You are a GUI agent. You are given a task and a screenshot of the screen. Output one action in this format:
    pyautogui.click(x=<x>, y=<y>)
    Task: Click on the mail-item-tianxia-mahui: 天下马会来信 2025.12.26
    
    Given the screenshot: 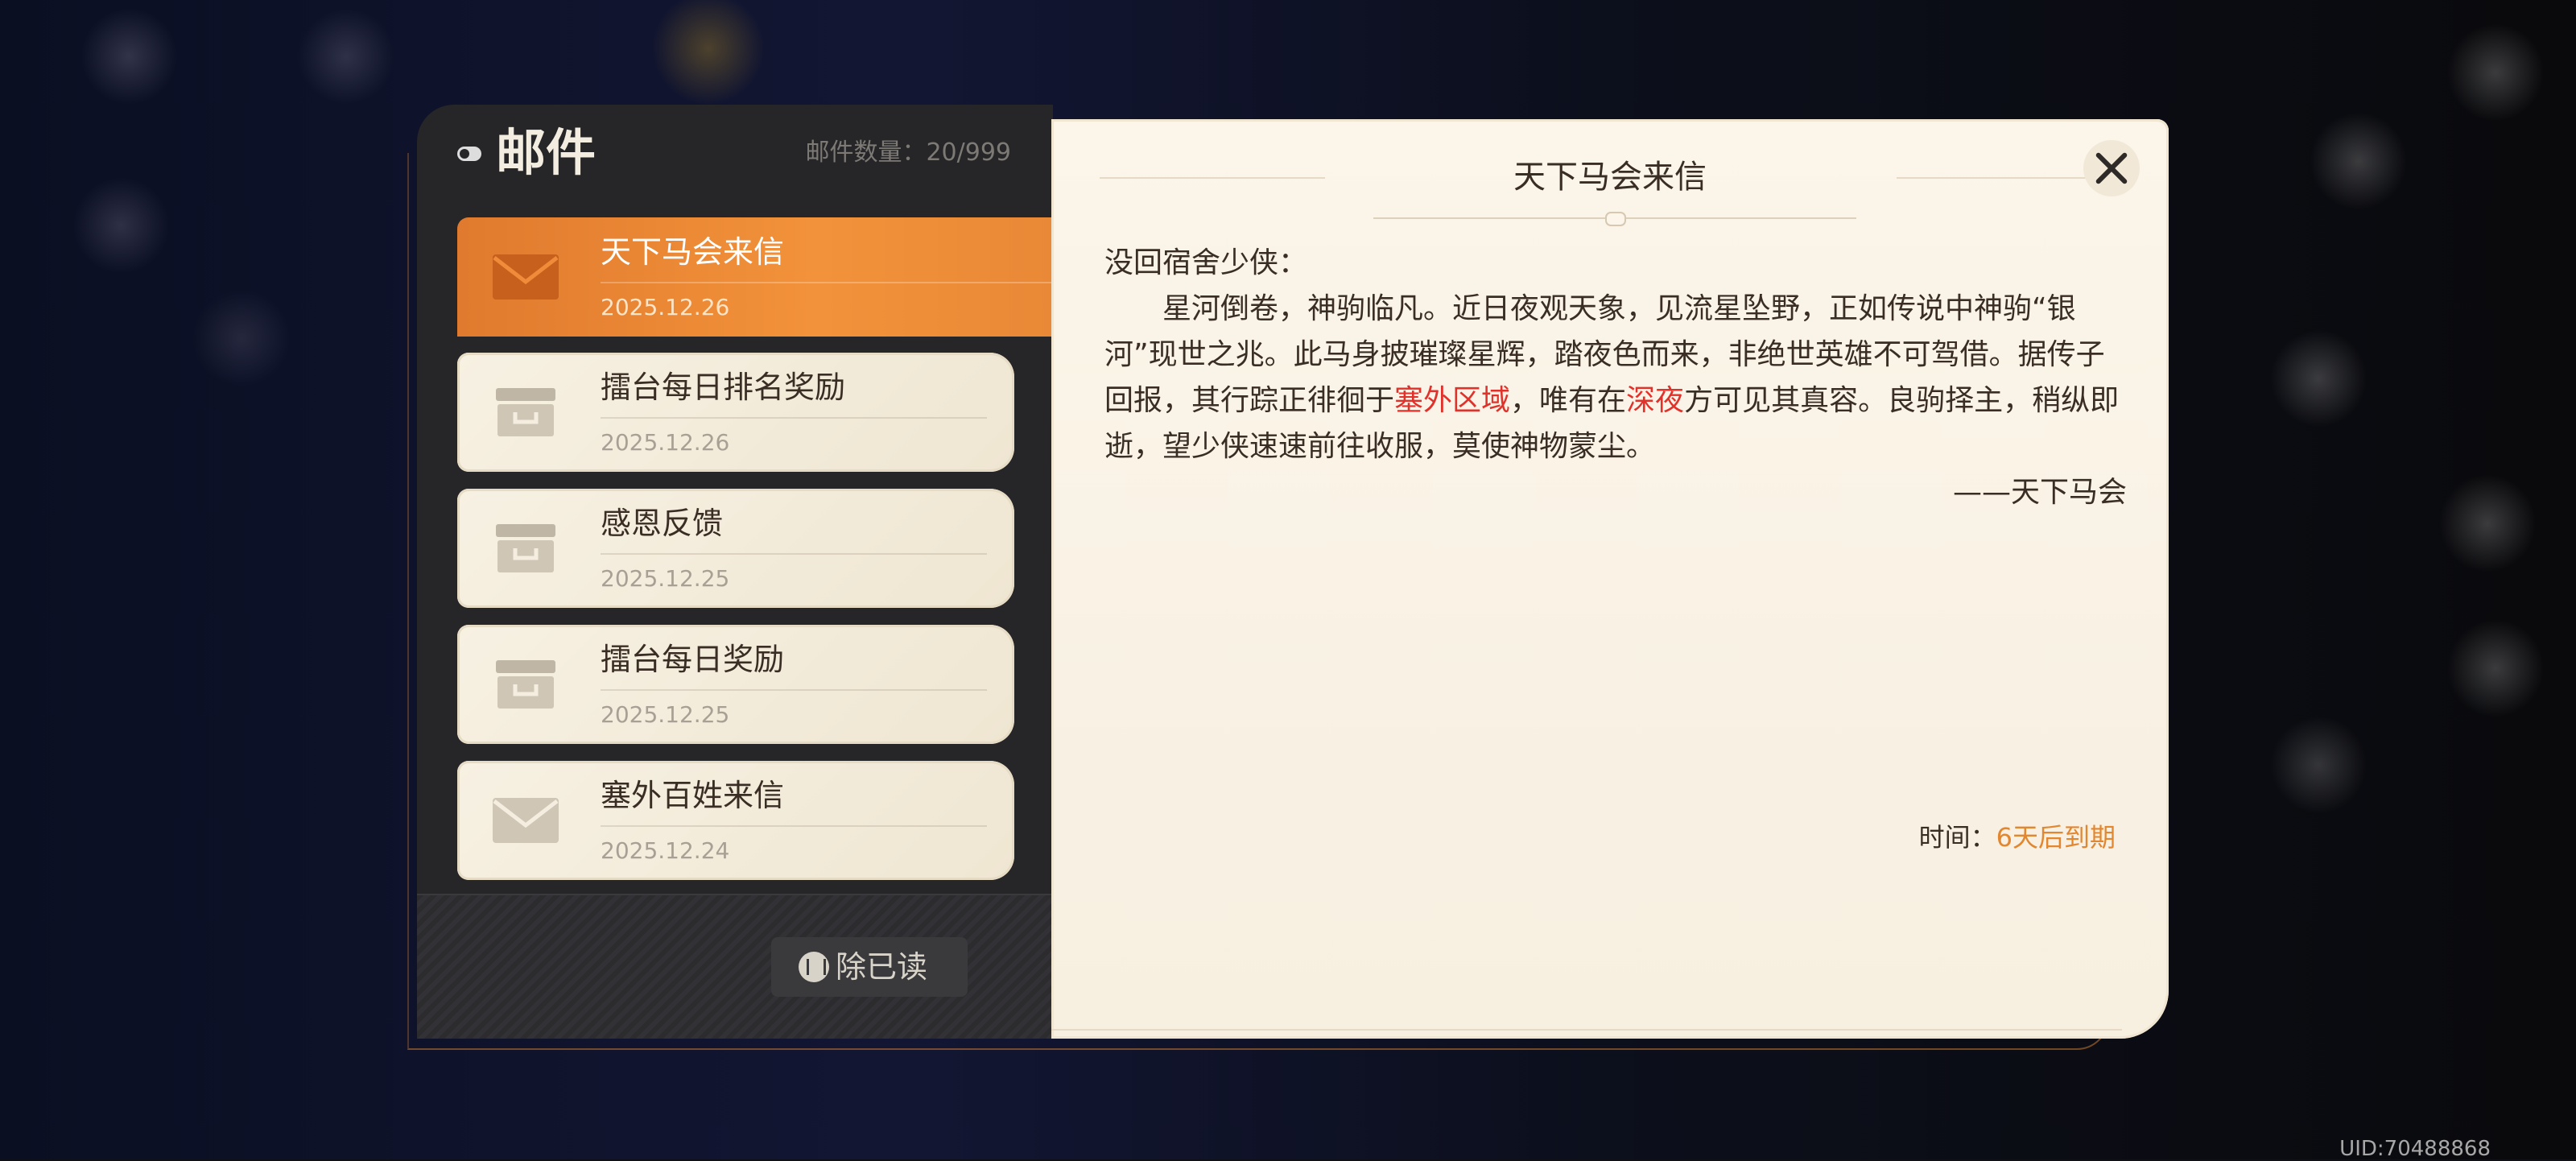 What is the action you would take?
    pyautogui.click(x=755, y=277)
    